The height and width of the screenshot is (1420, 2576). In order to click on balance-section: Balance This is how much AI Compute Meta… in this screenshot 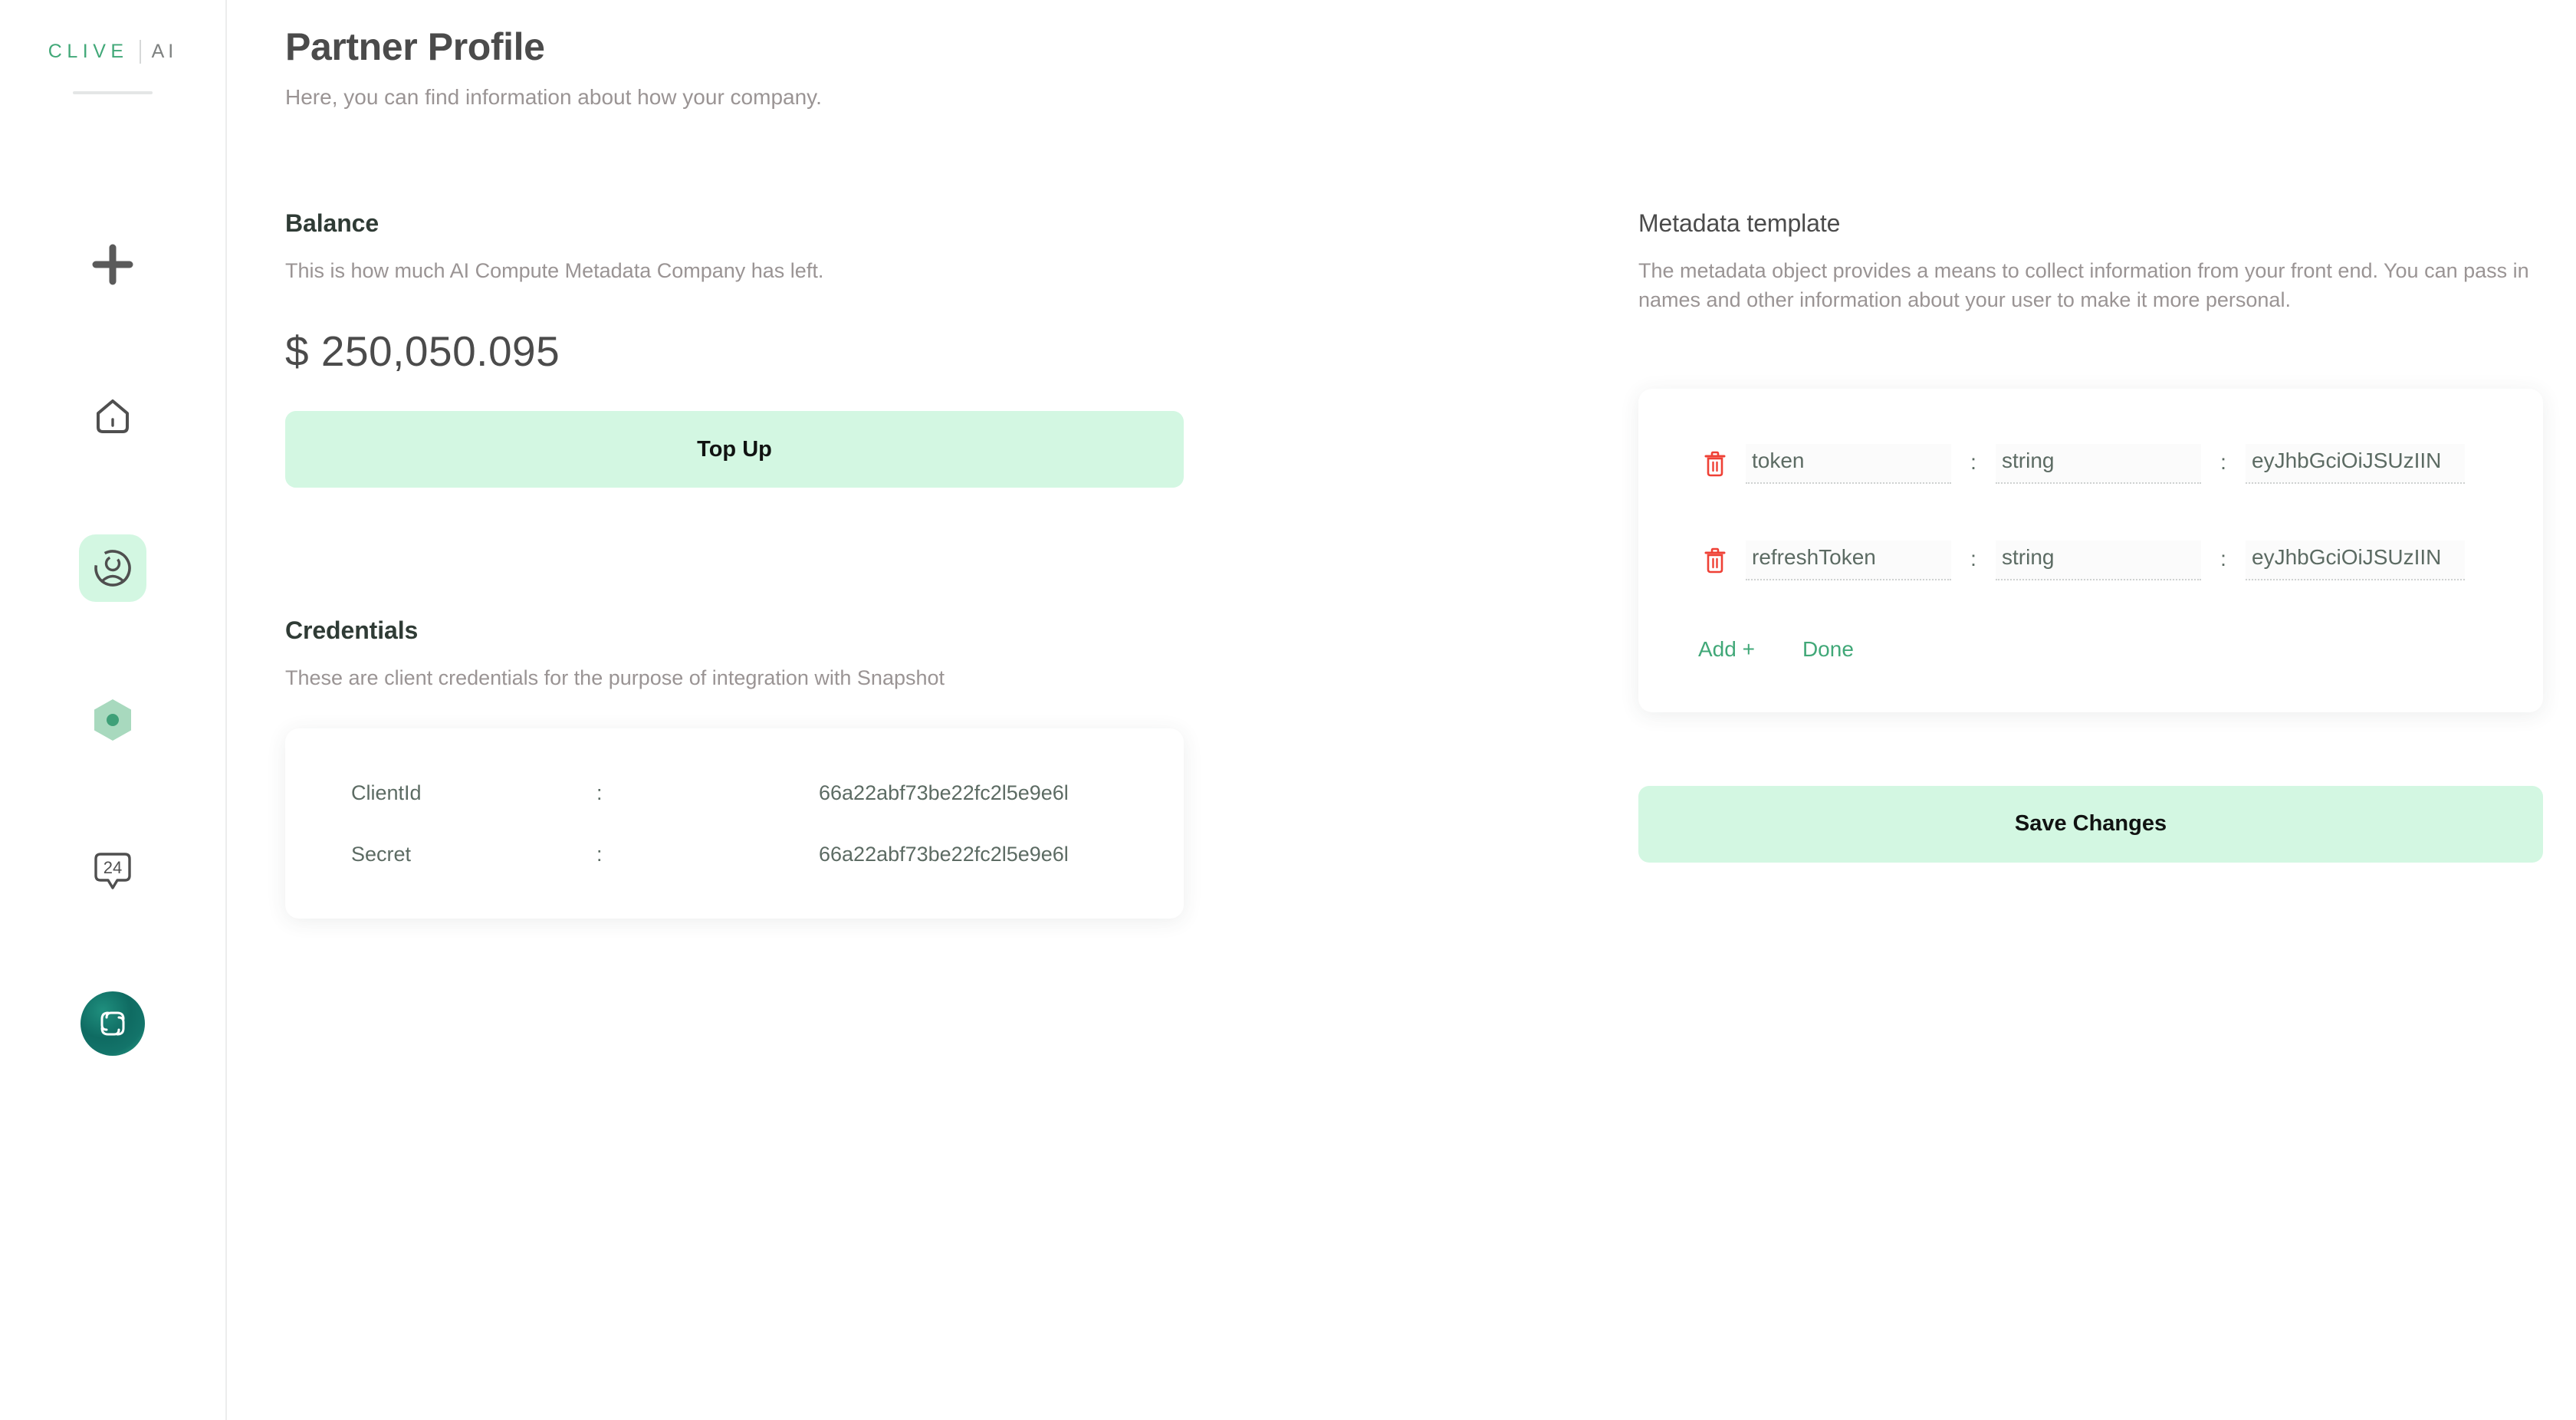, I will do `click(735, 348)`.